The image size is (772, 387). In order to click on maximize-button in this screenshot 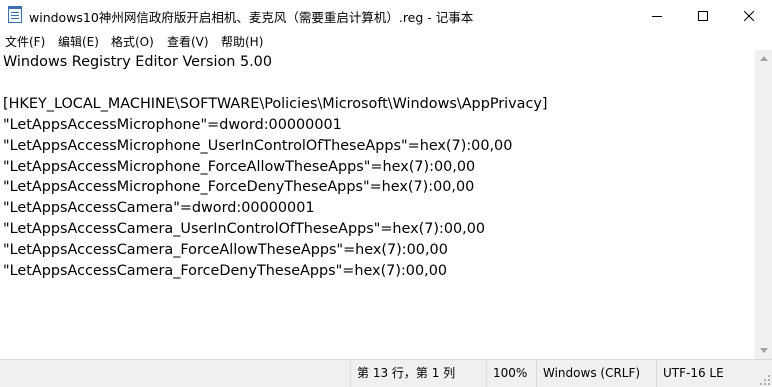, I will do `click(703, 15)`.